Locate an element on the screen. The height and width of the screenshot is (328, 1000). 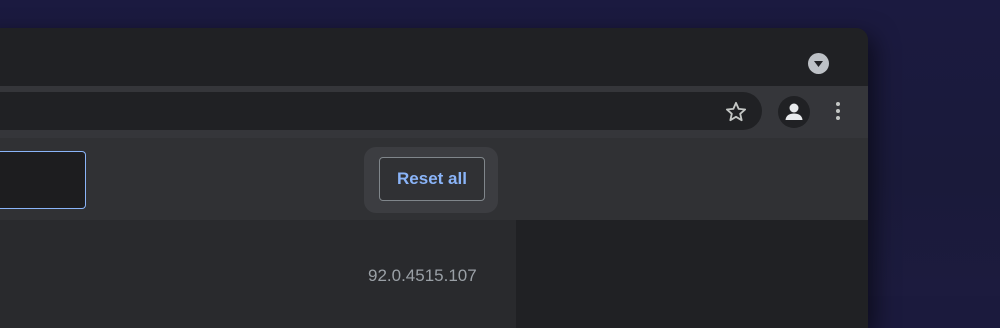
bookmark-button is located at coordinates (736, 111).